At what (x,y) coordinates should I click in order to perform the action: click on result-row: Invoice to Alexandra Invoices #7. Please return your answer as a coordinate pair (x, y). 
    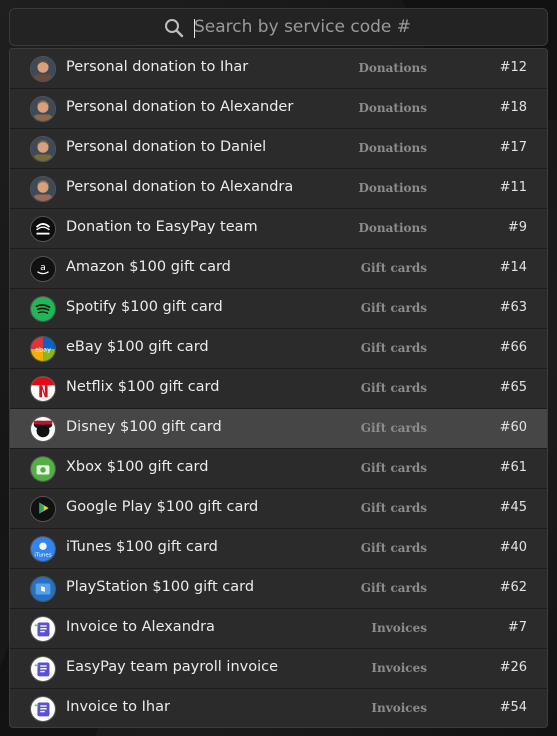
    Looking at the image, I should click on (278, 629).